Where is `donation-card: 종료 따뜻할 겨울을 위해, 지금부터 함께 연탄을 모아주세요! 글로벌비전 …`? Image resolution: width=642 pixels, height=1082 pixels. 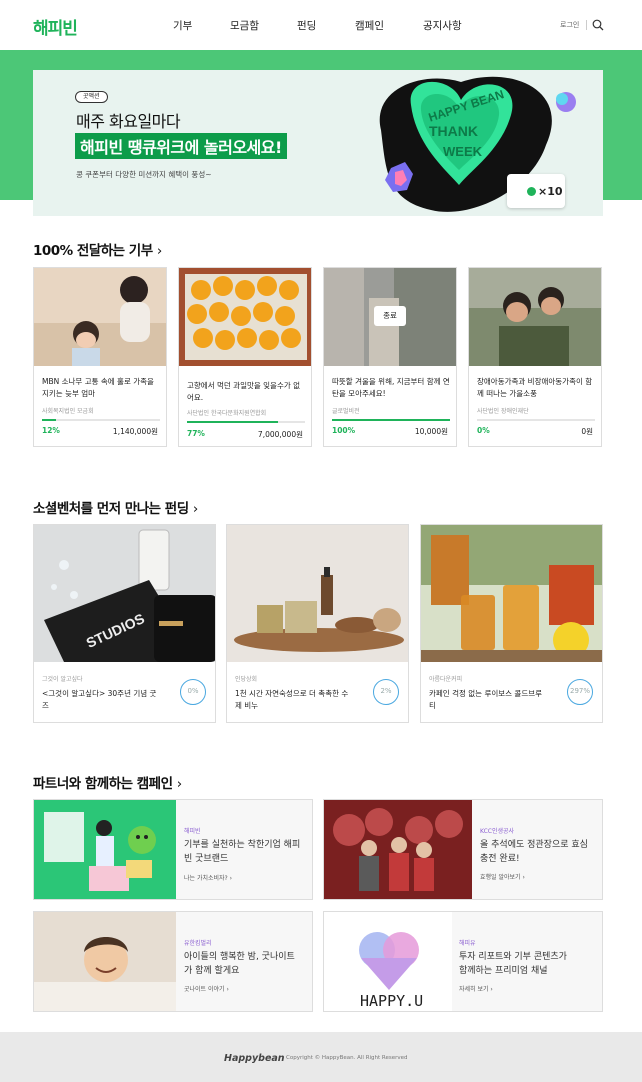
donation-card: 종료 따뜻할 겨울을 위해, 지금부터 함께 연탄을 모아주세요! 글로벌비전 … is located at coordinates (390, 357).